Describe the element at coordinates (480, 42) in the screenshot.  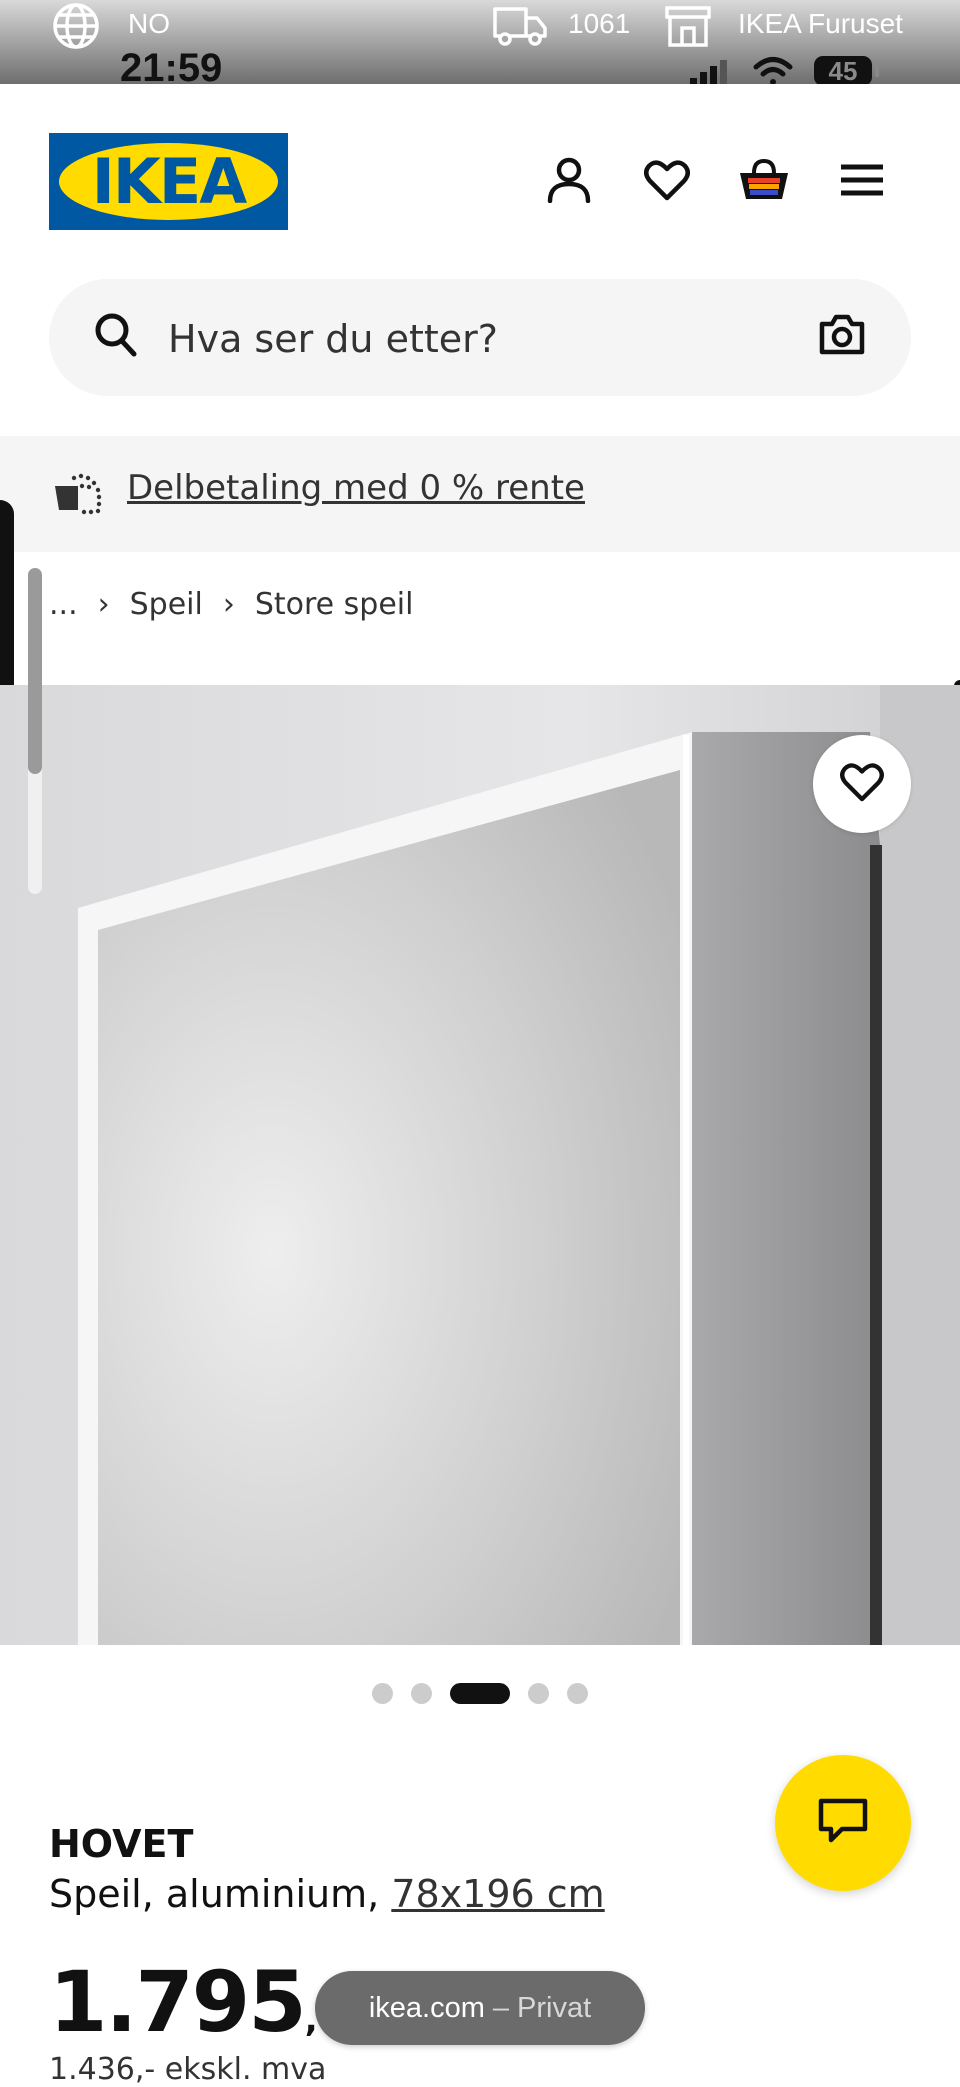
I see `status-bar: NO 1061 IKEA Furuset 21:59 45` at that location.